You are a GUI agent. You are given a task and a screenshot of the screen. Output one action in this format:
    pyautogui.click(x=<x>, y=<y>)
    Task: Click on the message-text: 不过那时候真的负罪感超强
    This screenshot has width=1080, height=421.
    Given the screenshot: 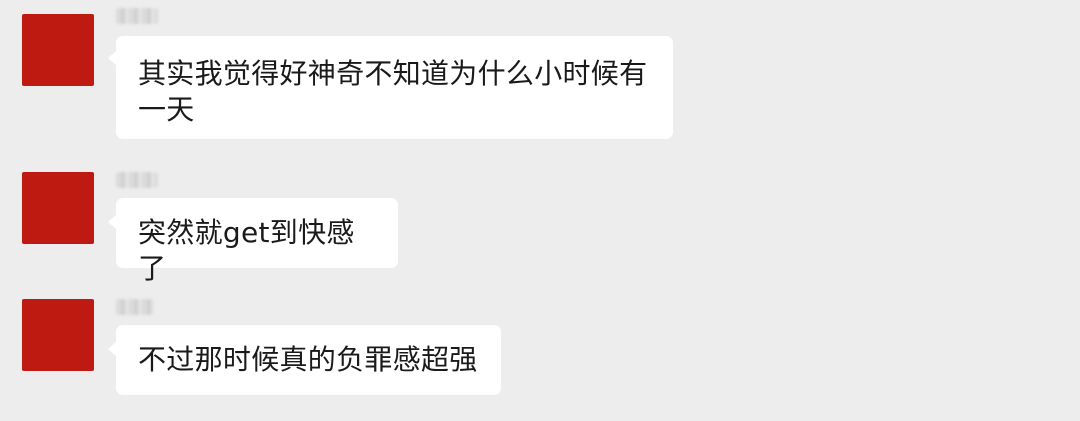 What is the action you would take?
    pyautogui.click(x=308, y=359)
    